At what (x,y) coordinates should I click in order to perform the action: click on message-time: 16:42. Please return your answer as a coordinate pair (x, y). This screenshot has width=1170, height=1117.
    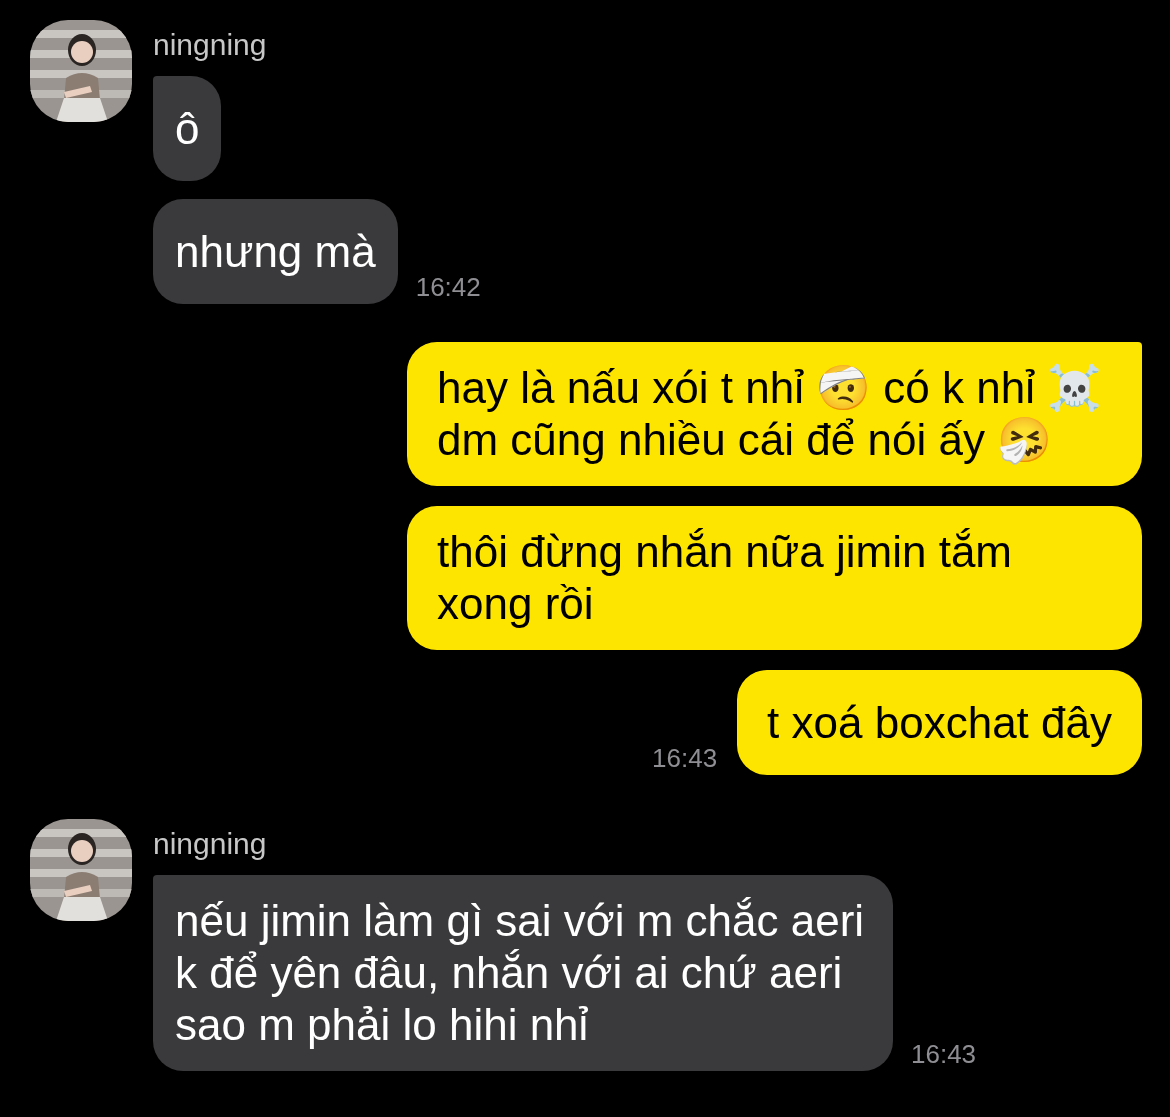
    Looking at the image, I should click on (448, 289).